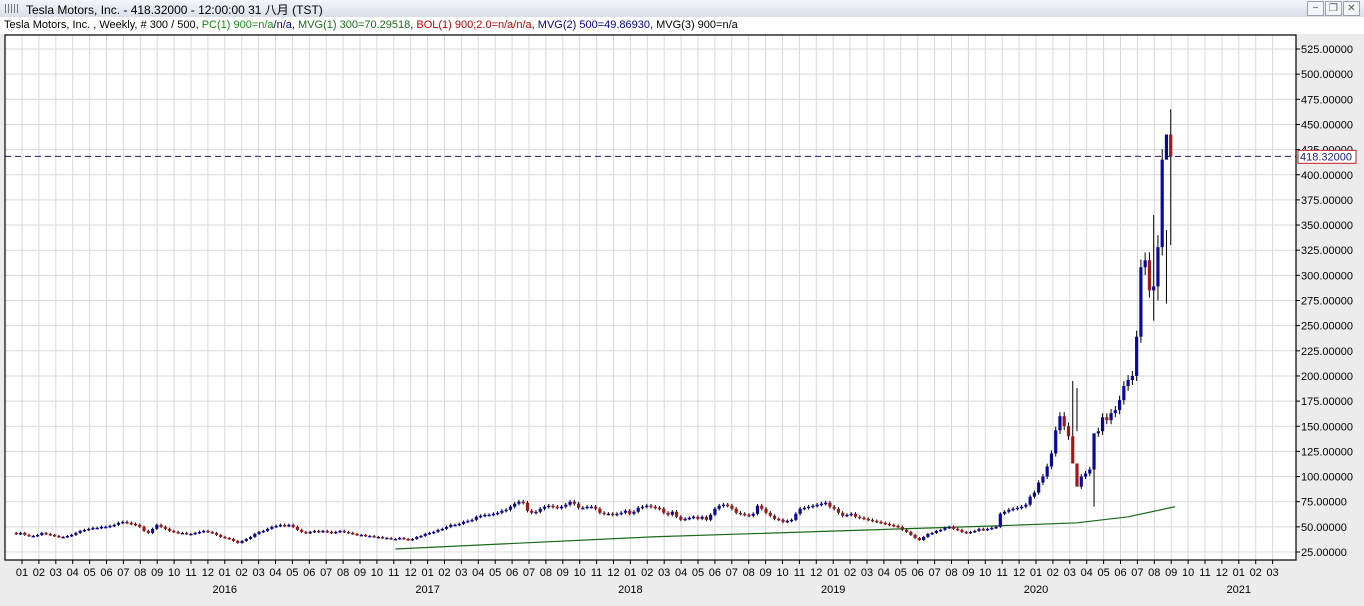 This screenshot has width=1364, height=606. Describe the element at coordinates (474, 25) in the screenshot. I see `legend-part: BOL(1) 900;2.0=n/a/n/a` at that location.